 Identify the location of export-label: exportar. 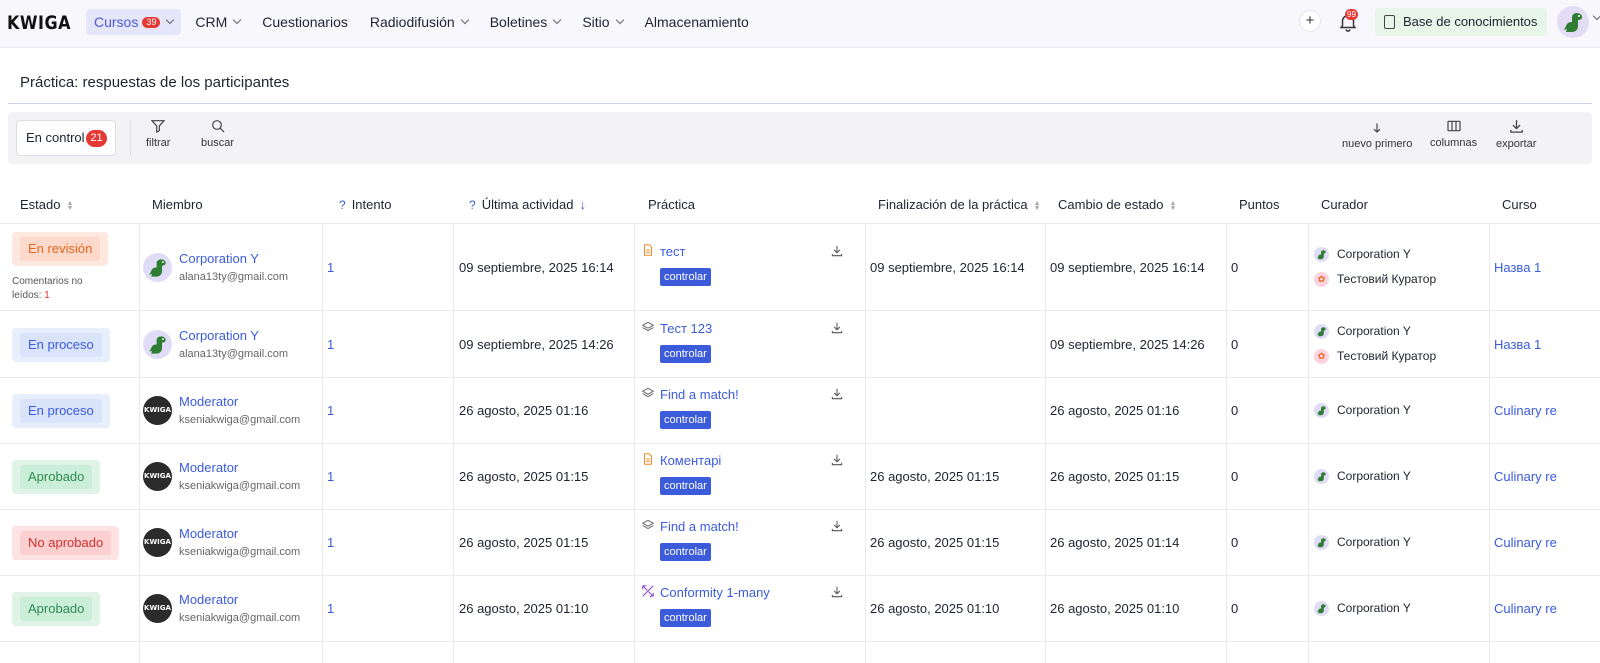
(1516, 144).